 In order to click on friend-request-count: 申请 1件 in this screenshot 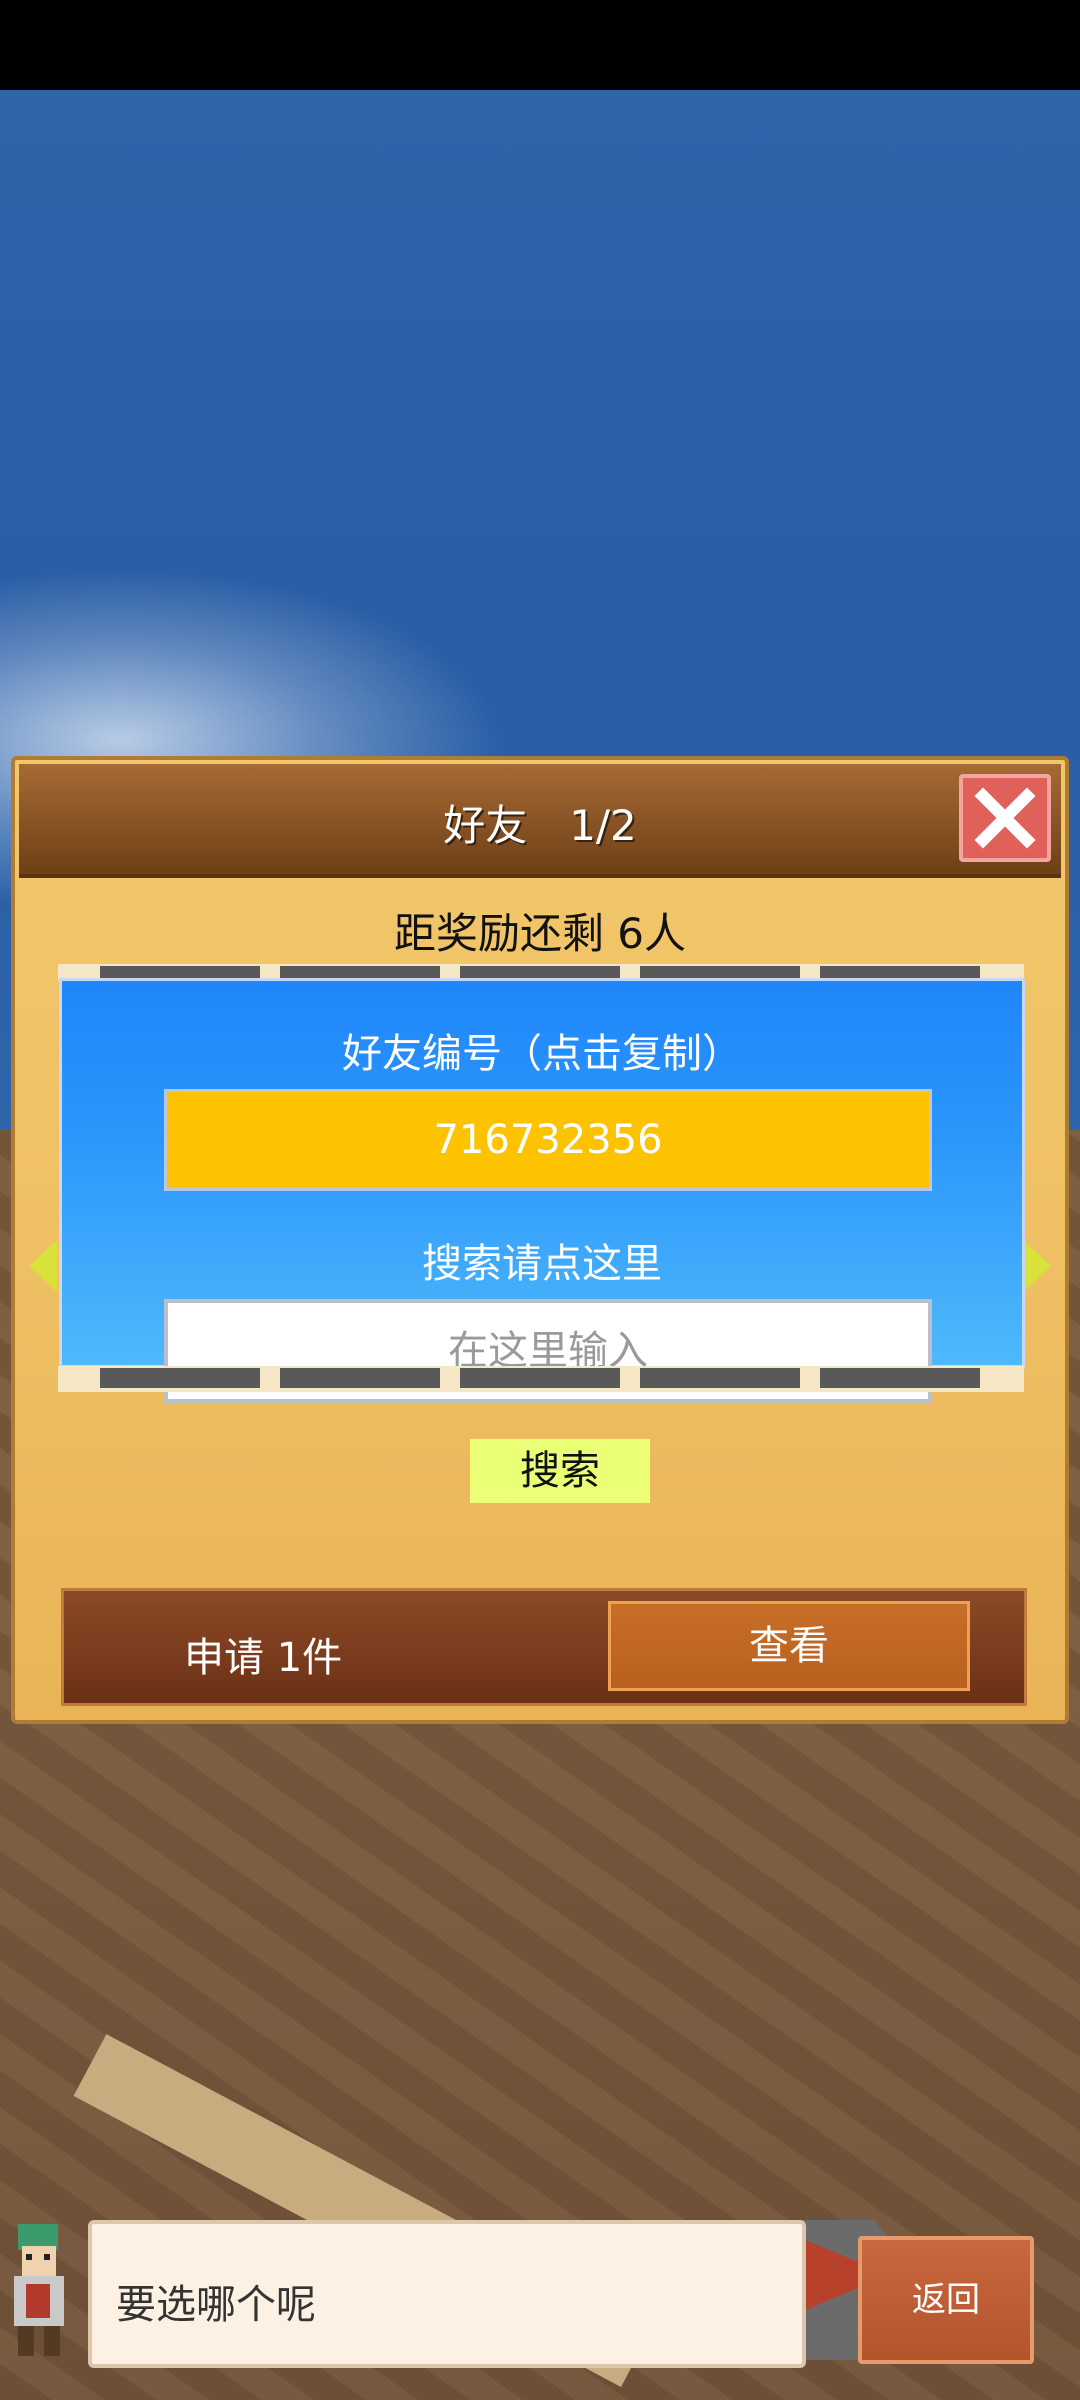, I will do `click(263, 1658)`.